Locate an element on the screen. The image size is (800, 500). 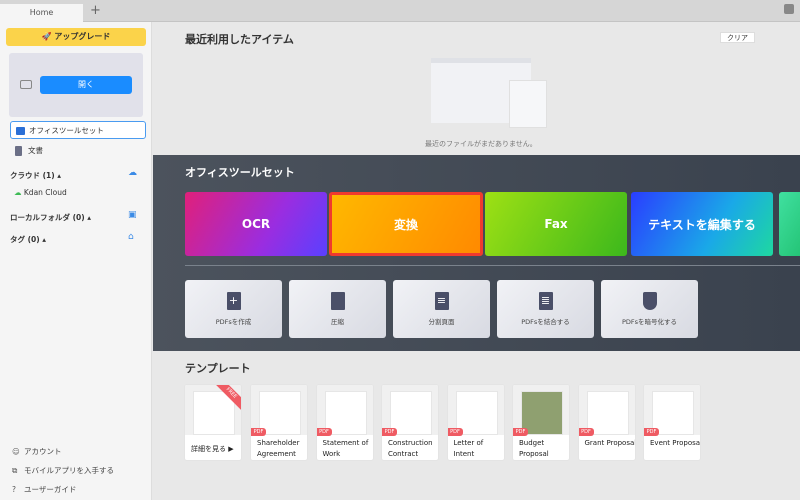
tool-label: PDFsを結合する is located at coordinates (545, 322).